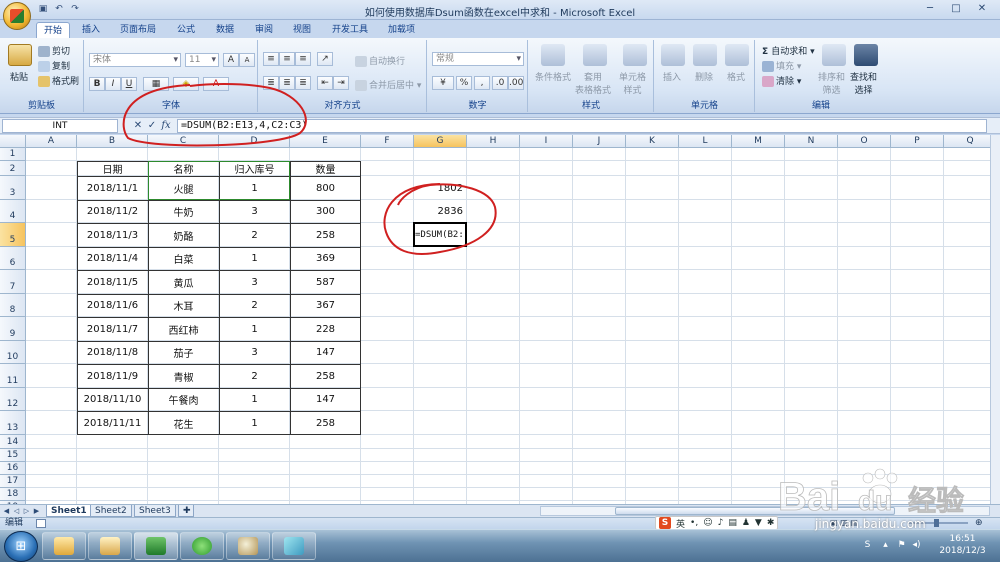 The height and width of the screenshot is (562, 1000). Describe the element at coordinates (13, 141) in the screenshot. I see `select-all-corner` at that location.